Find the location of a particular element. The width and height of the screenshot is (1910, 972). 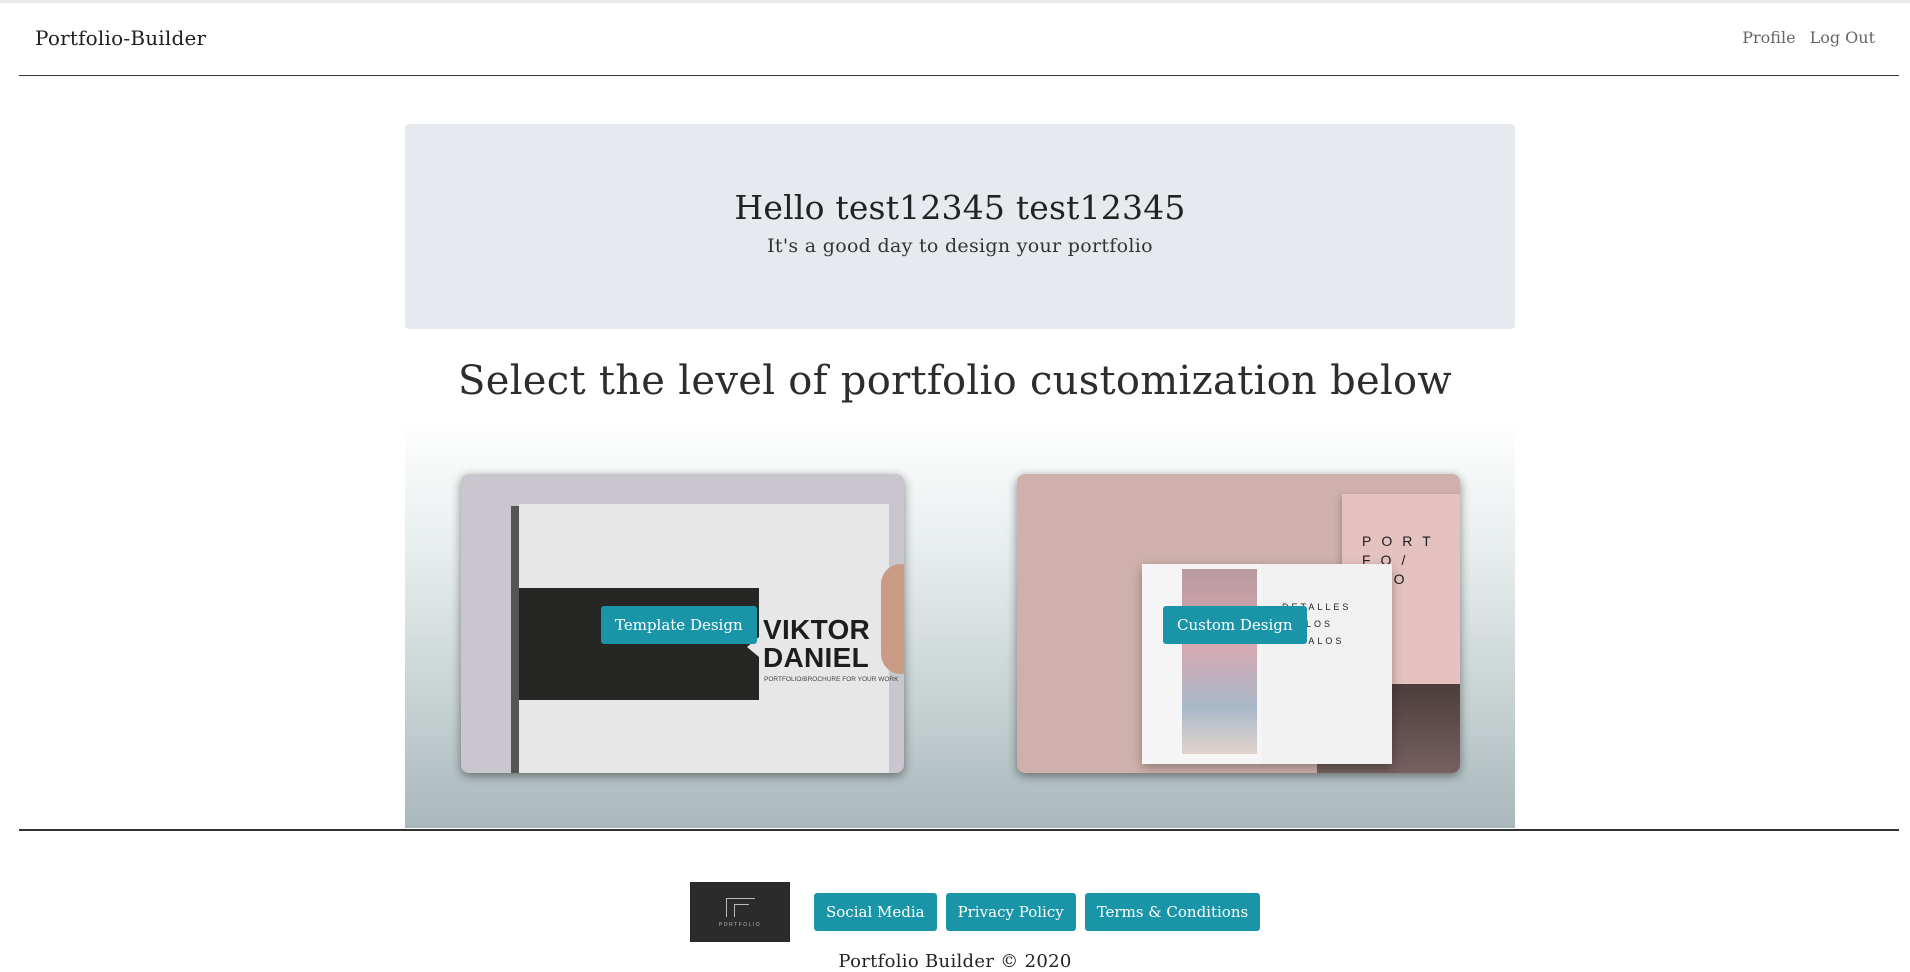

greeting-heading: Hello test12345 test12345 is located at coordinates (960, 207).